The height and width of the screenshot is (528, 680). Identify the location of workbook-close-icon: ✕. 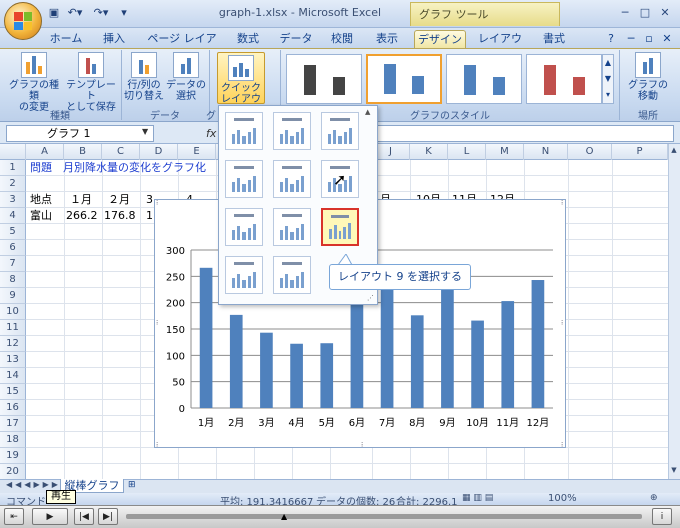
(667, 39).